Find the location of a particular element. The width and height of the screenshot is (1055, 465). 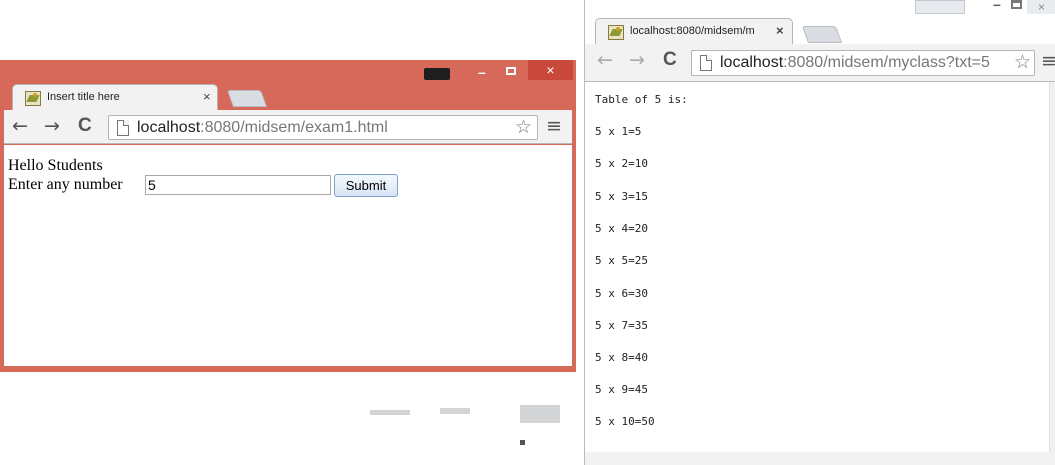

table-row: 5 x 7=35 is located at coordinates (621, 325).